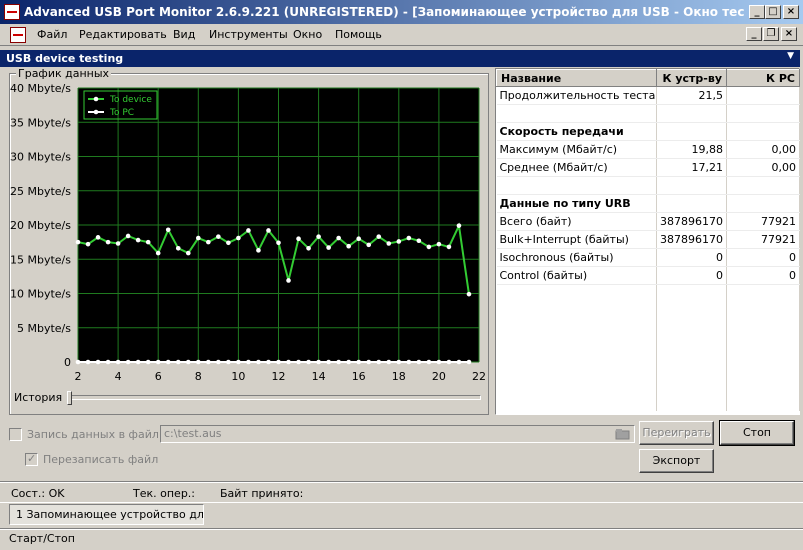 The image size is (803, 550). What do you see at coordinates (576, 78) in the screenshot?
I see `column-header-name: Название` at bounding box center [576, 78].